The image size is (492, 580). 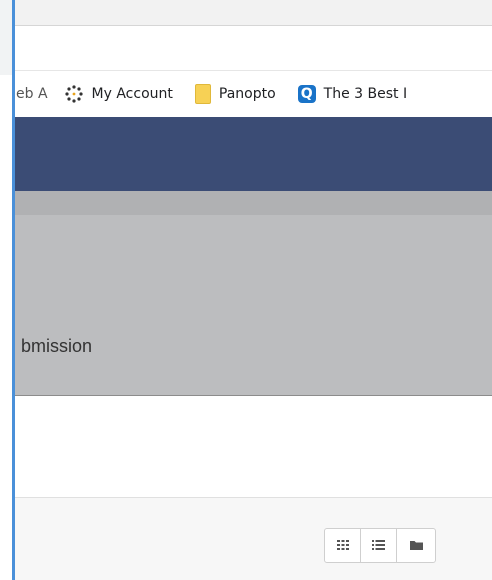 I want to click on banner-text: bmission, so click(x=57, y=346).